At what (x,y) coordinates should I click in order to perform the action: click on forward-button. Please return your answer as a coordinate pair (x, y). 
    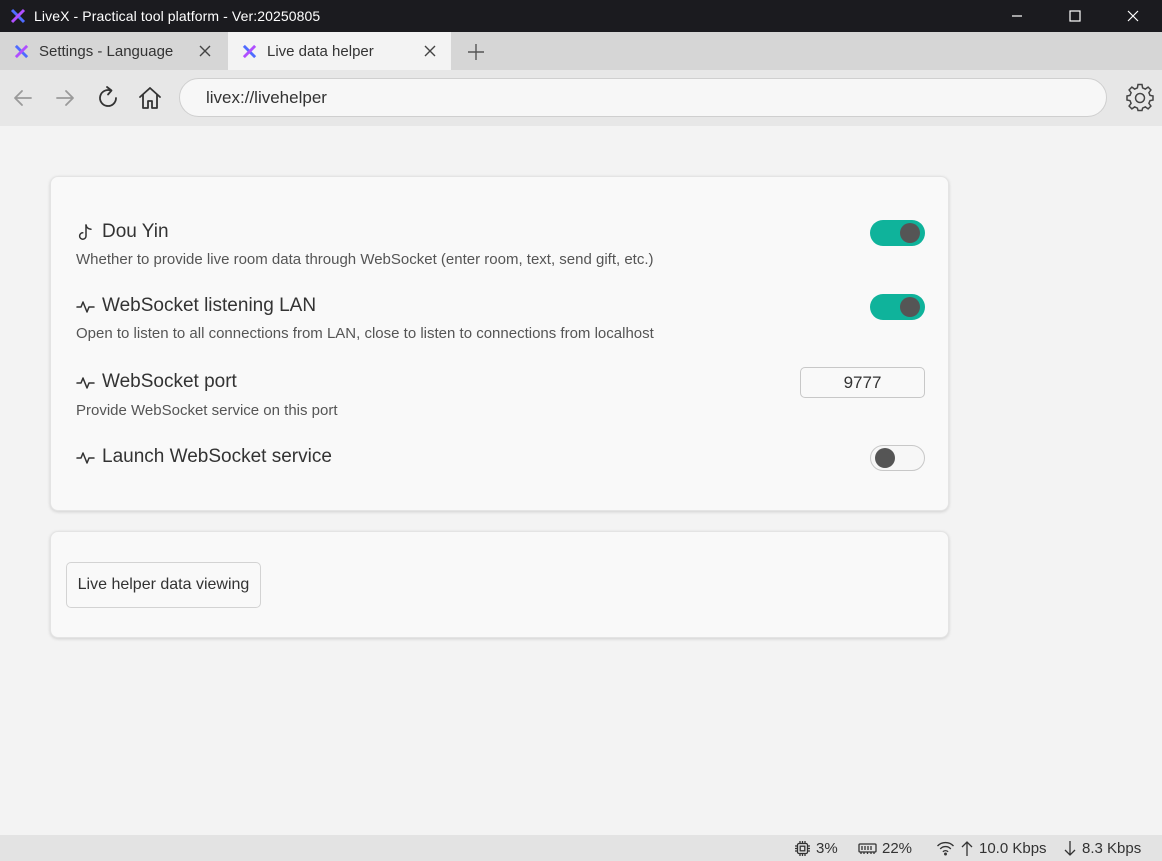
    Looking at the image, I should click on (65, 98).